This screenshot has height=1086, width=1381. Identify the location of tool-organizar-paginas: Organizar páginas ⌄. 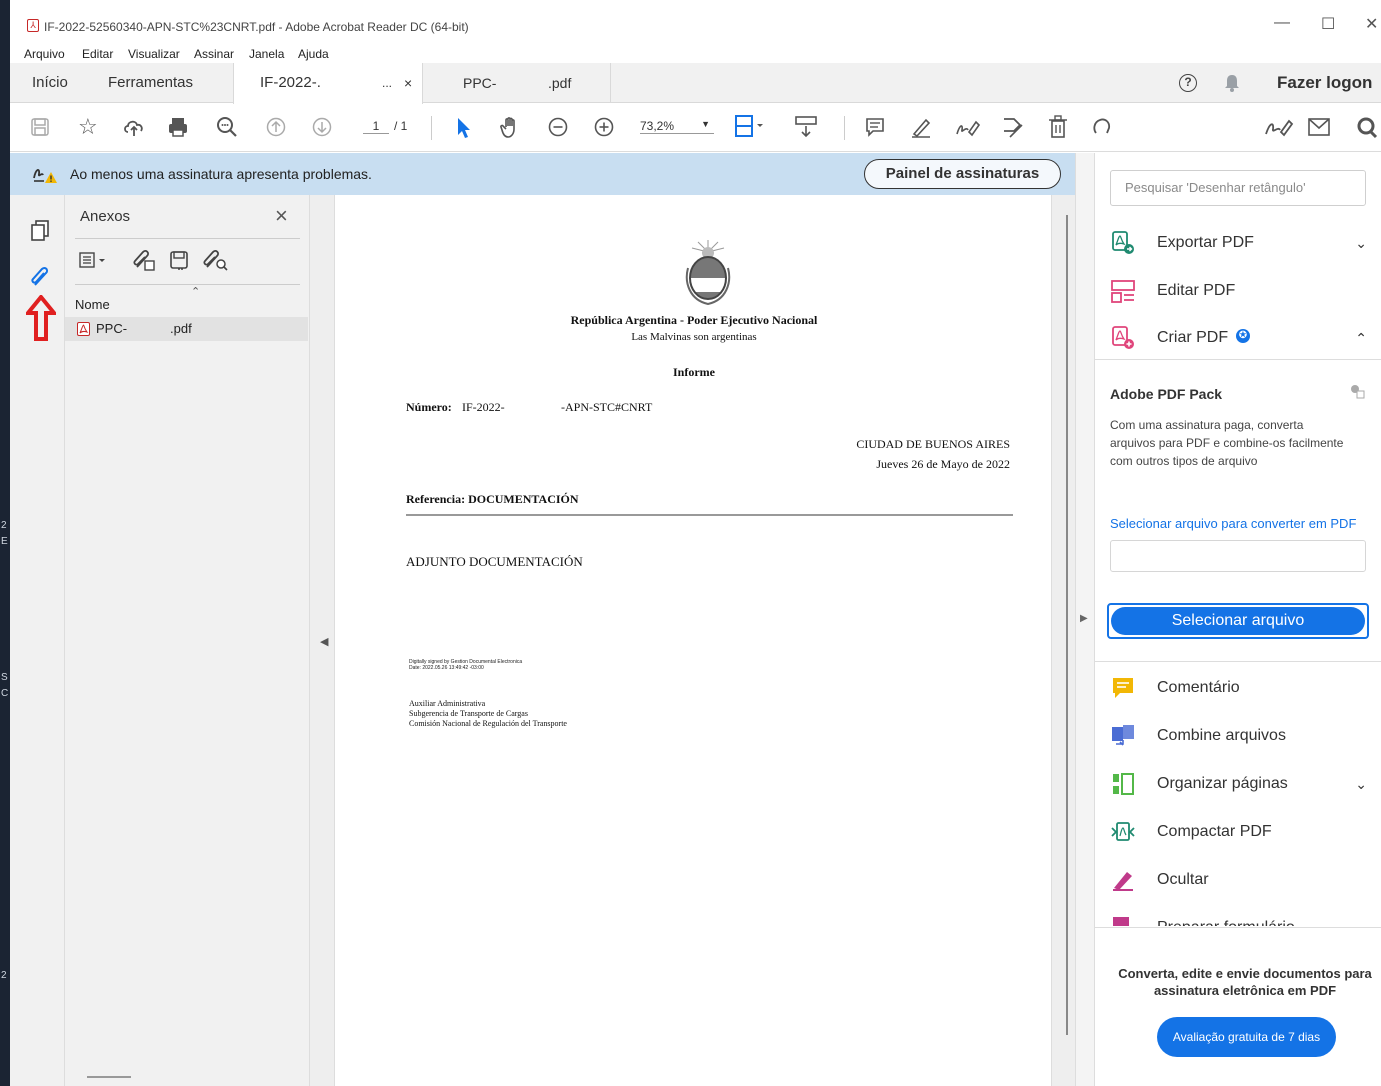
(1239, 784).